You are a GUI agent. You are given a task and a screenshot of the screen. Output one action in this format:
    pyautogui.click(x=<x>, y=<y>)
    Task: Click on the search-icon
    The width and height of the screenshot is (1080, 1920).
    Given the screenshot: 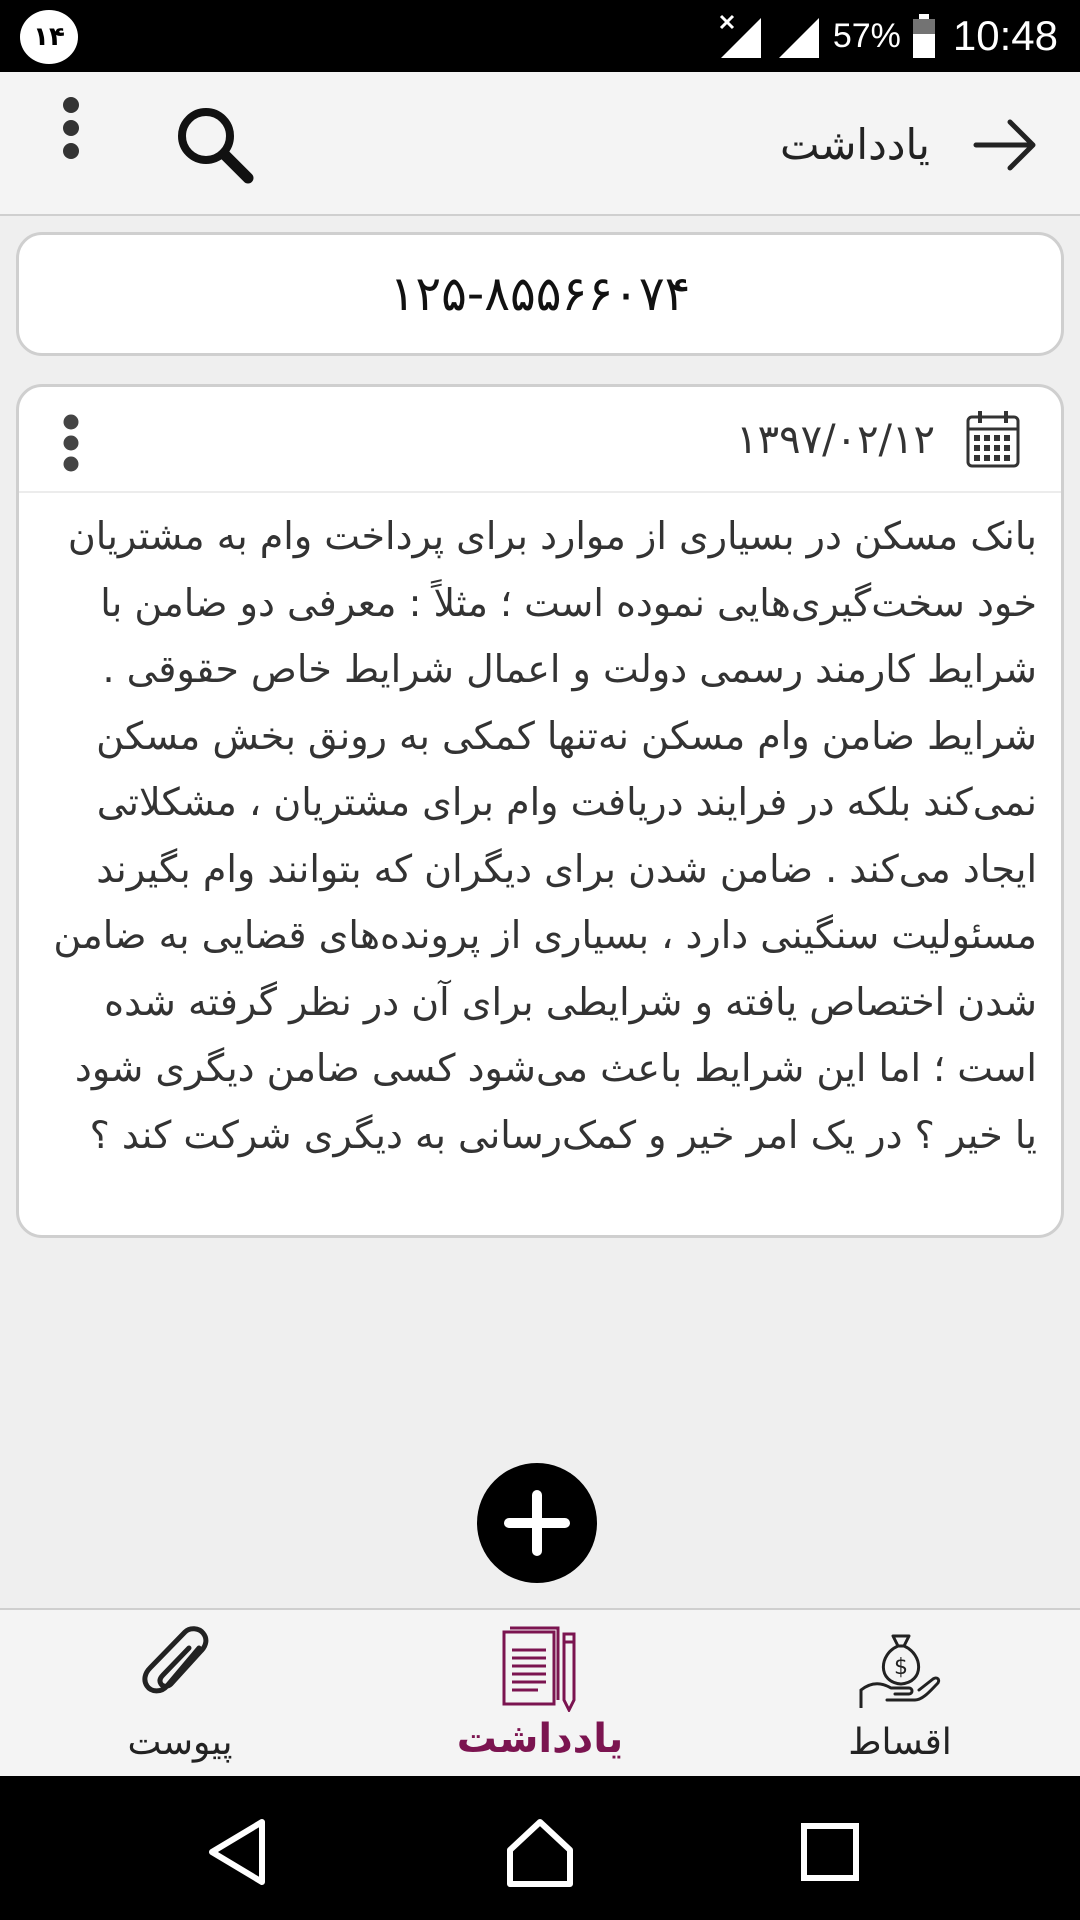 What is the action you would take?
    pyautogui.click(x=215, y=145)
    